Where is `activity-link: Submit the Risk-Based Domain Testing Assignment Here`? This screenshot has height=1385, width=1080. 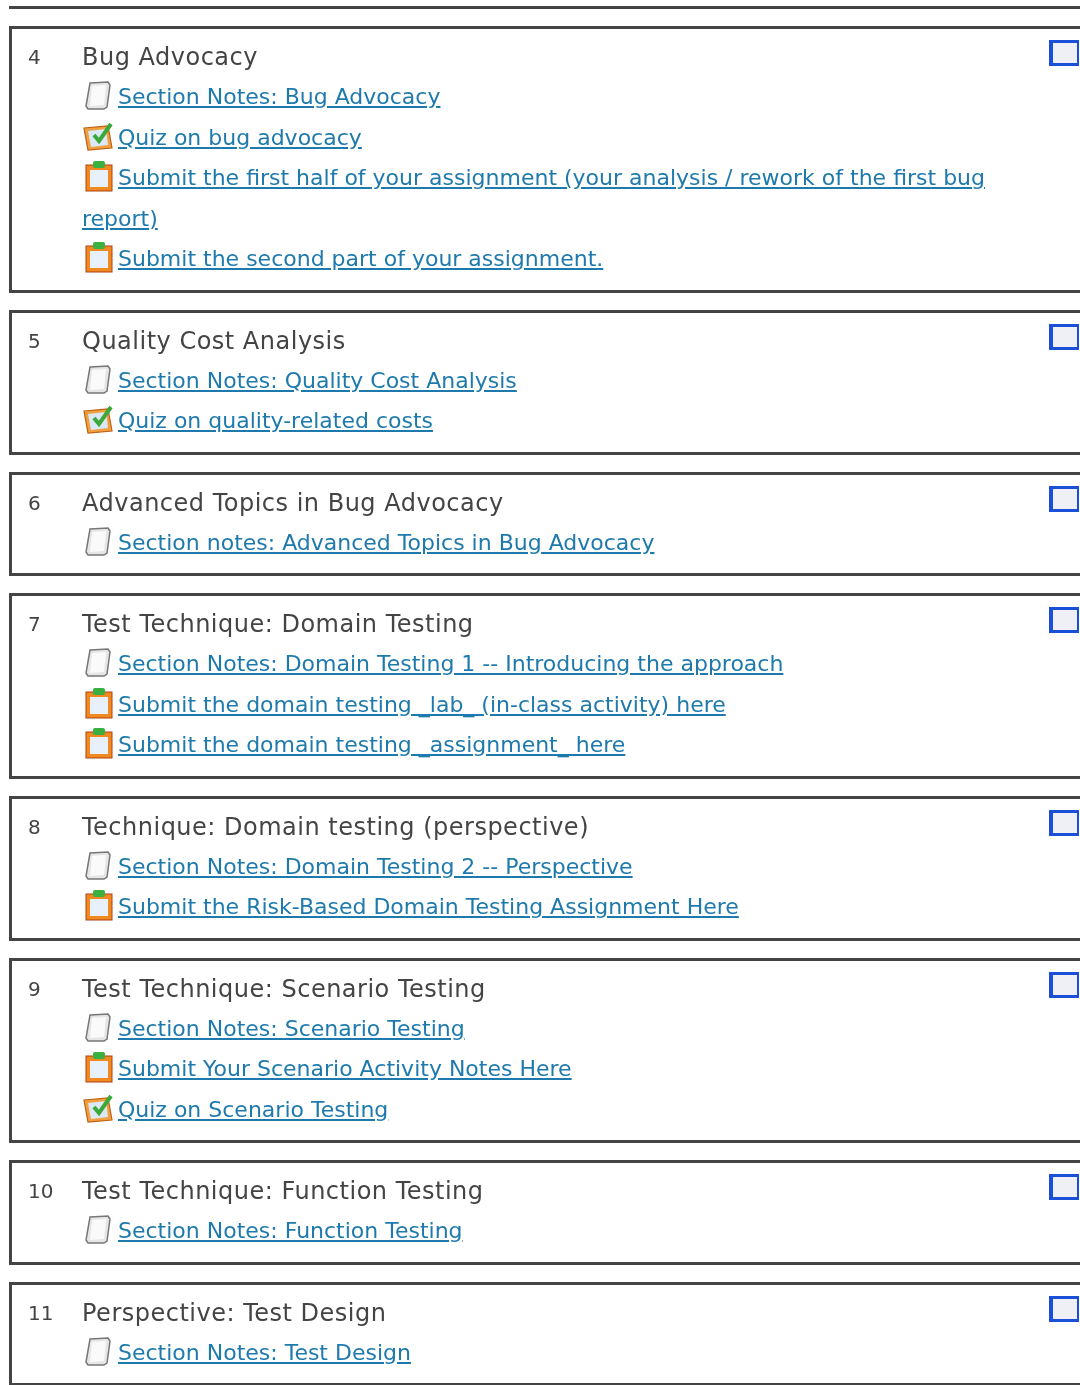
activity-link: Submit the Risk-Based Domain Testing Assignment Here is located at coordinates (566, 907).